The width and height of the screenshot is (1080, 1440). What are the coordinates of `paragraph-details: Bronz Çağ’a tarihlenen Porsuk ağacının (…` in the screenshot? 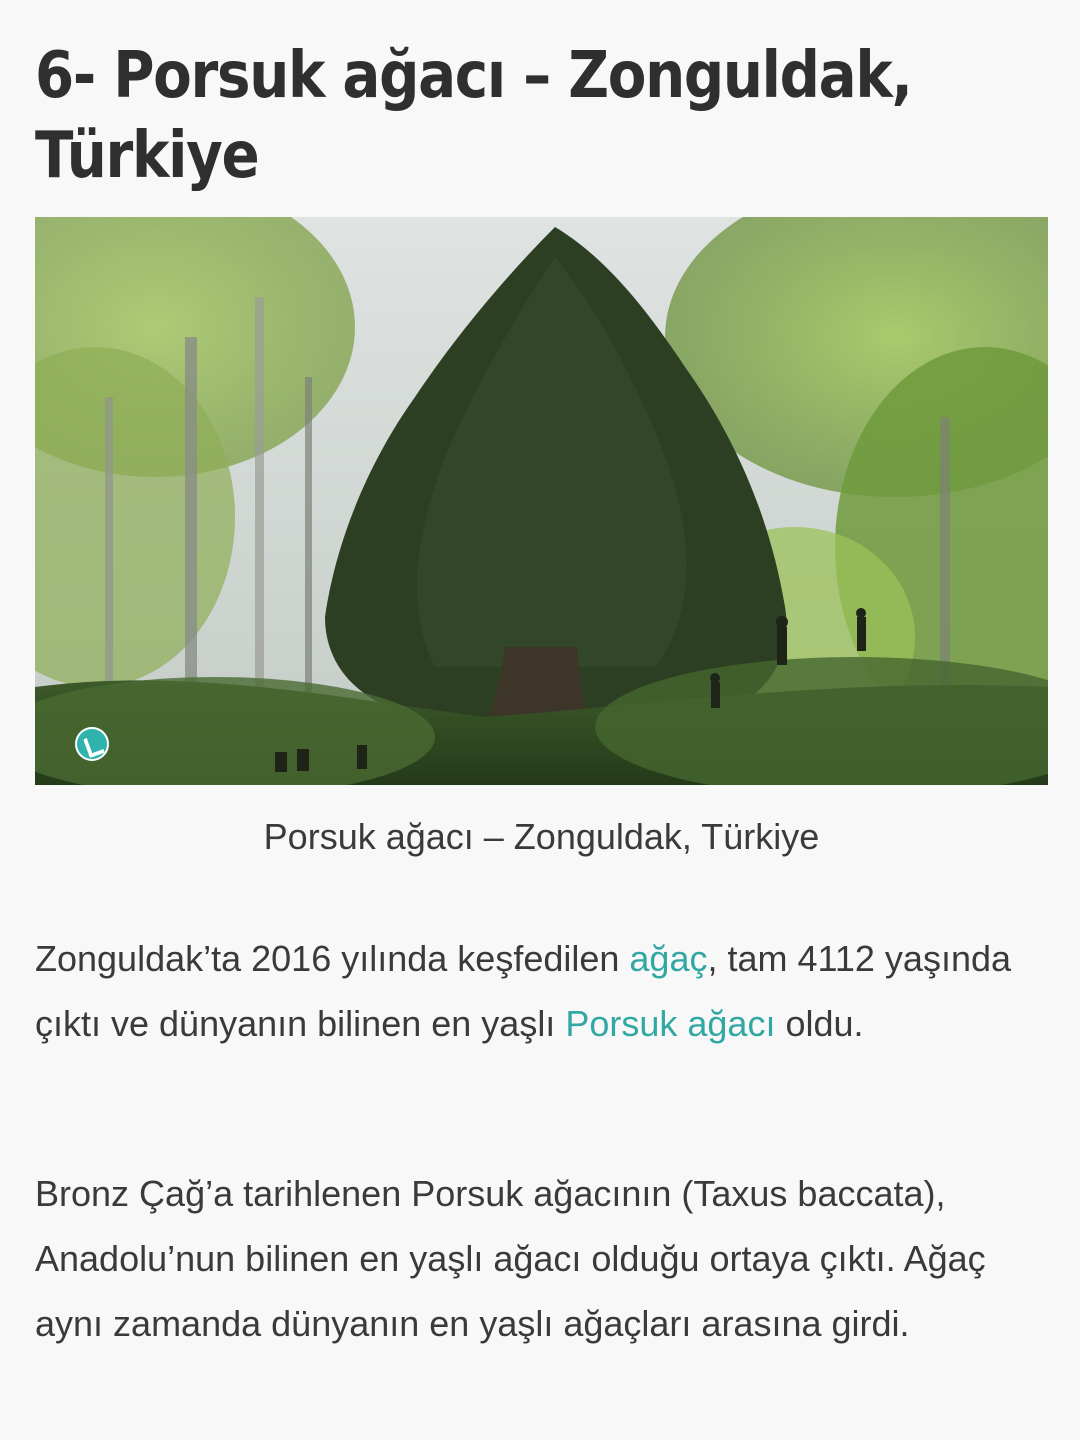 It's located at (510, 1258).